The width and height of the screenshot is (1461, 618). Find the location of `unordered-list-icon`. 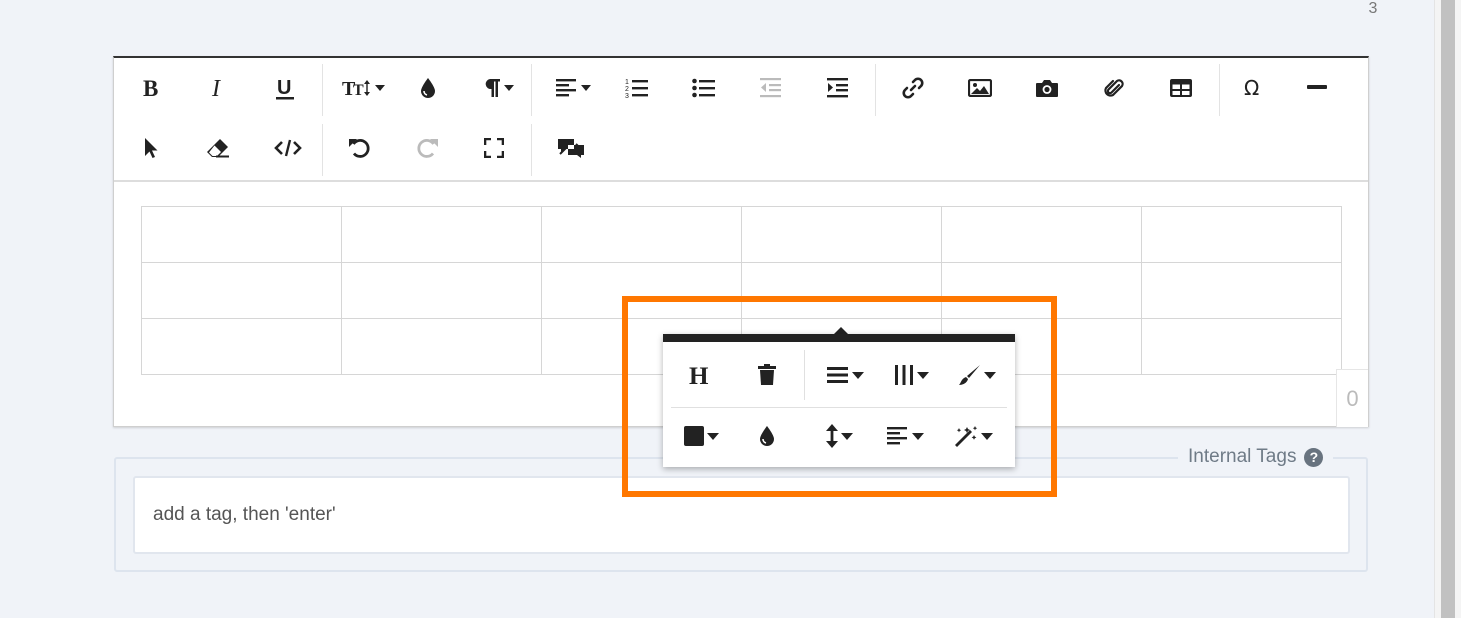

unordered-list-icon is located at coordinates (703, 88).